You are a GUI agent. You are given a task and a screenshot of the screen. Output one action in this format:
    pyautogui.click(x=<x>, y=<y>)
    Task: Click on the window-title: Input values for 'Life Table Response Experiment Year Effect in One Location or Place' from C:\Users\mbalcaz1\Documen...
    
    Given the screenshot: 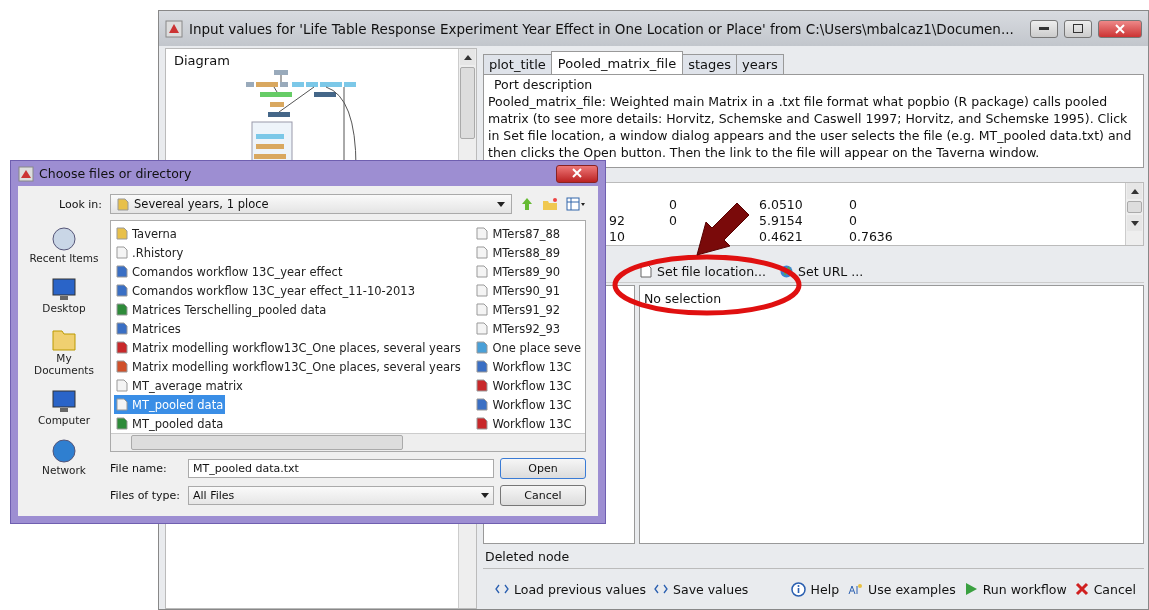 What is the action you would take?
    pyautogui.click(x=602, y=28)
    